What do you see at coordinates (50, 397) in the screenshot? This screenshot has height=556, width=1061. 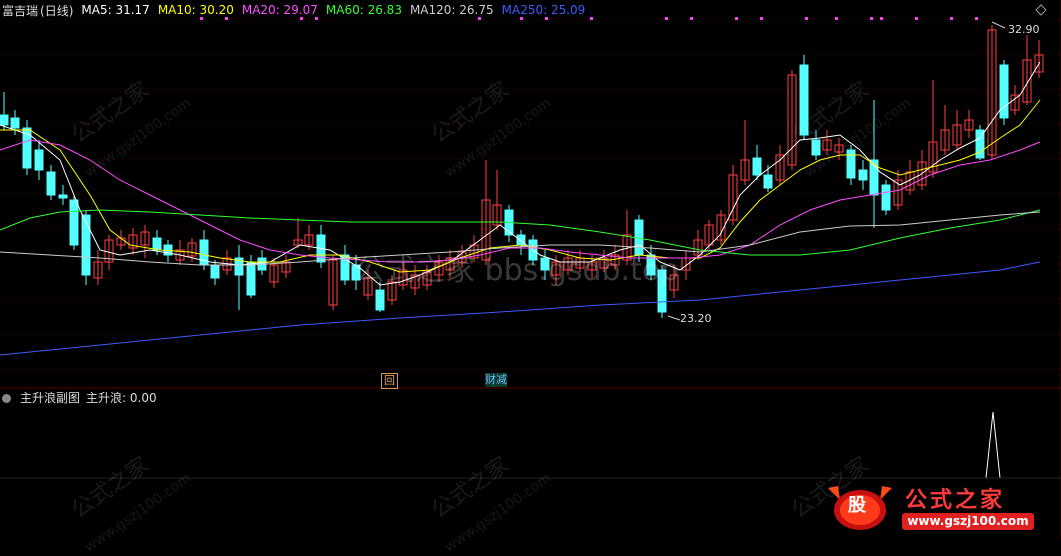 I see `sub-panel-title: 主升浪副图` at bounding box center [50, 397].